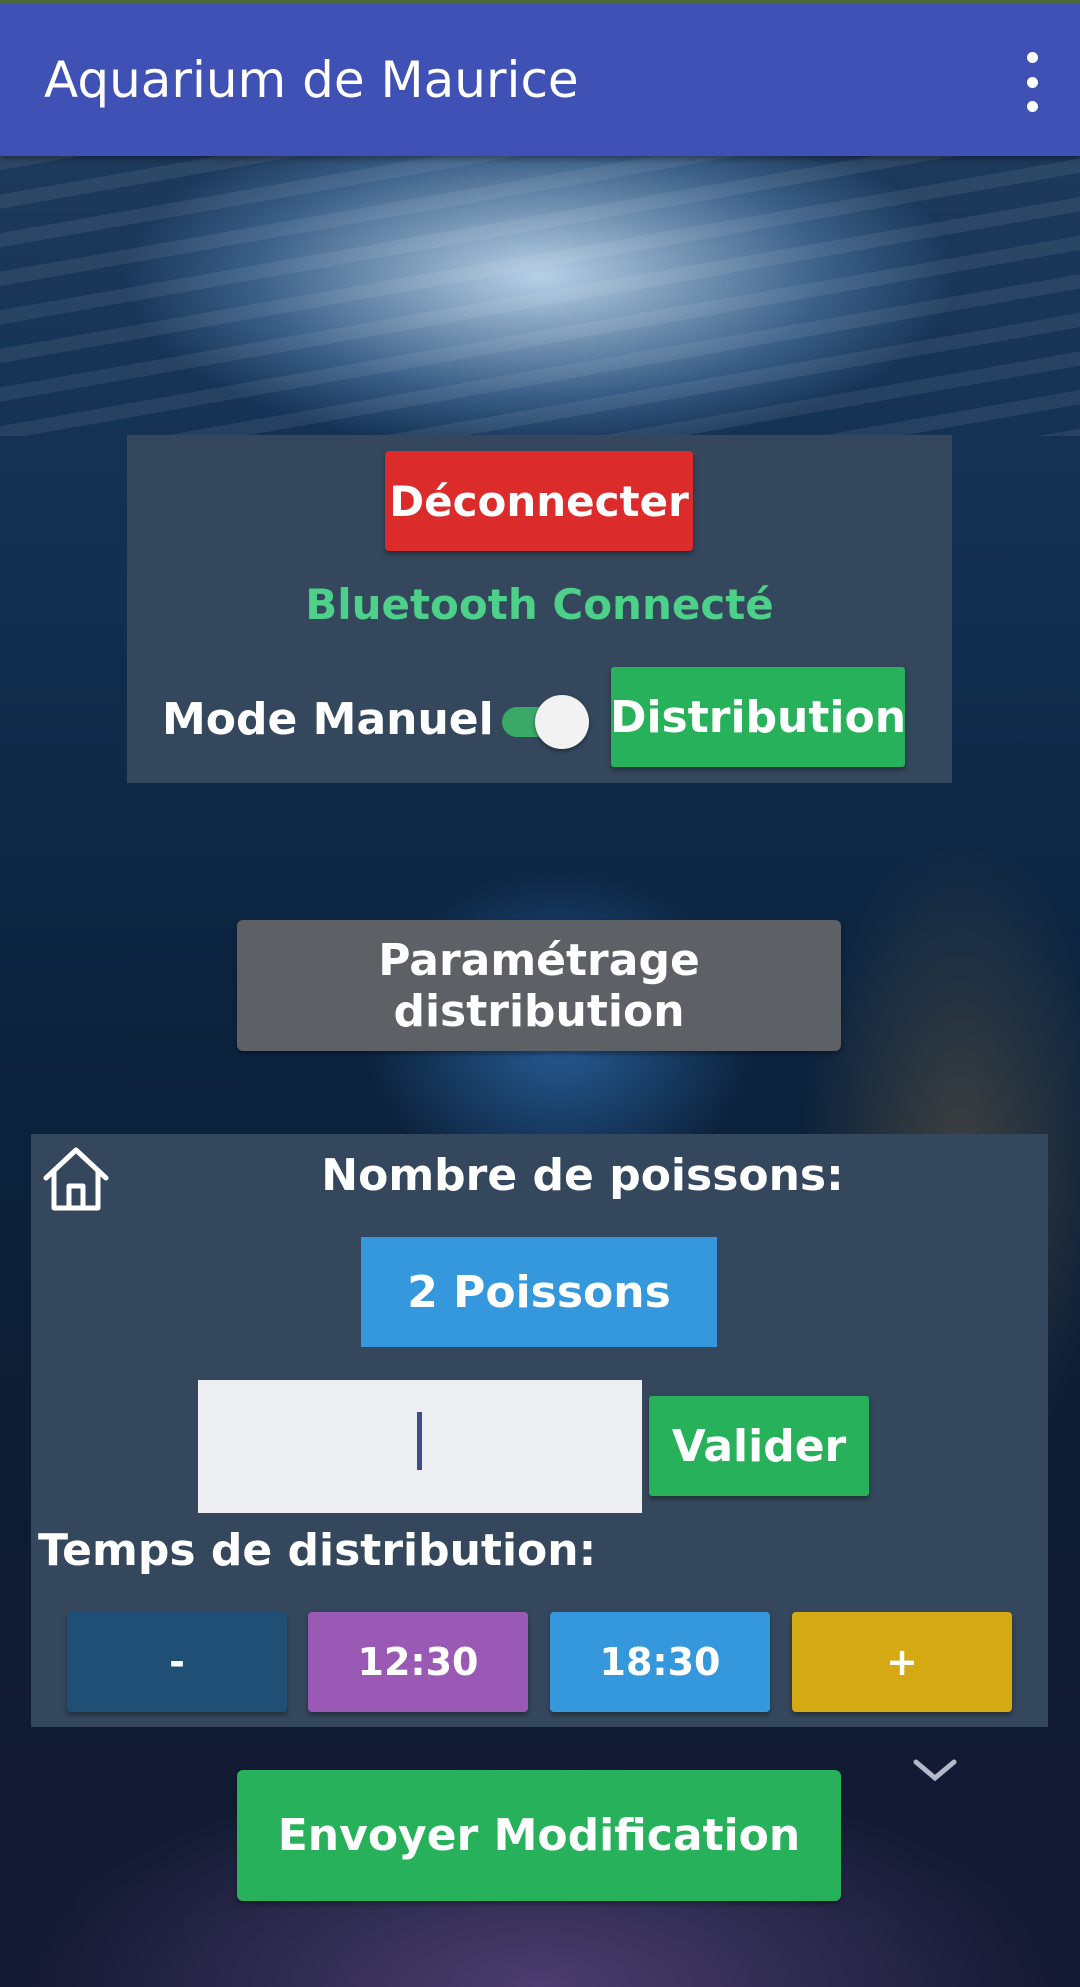  Describe the element at coordinates (539, 1835) in the screenshot. I see `send-changes-button: Envoyer Modification` at that location.